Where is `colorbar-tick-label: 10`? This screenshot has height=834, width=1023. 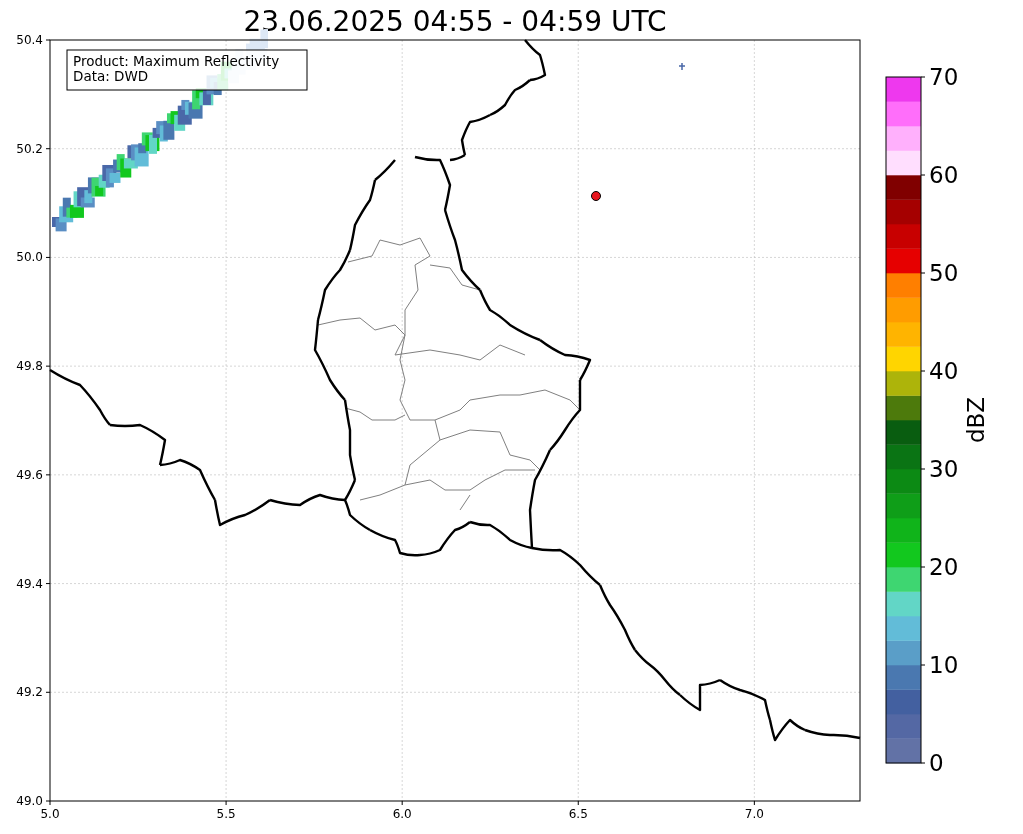
colorbar-tick-label: 10 is located at coordinates (944, 665).